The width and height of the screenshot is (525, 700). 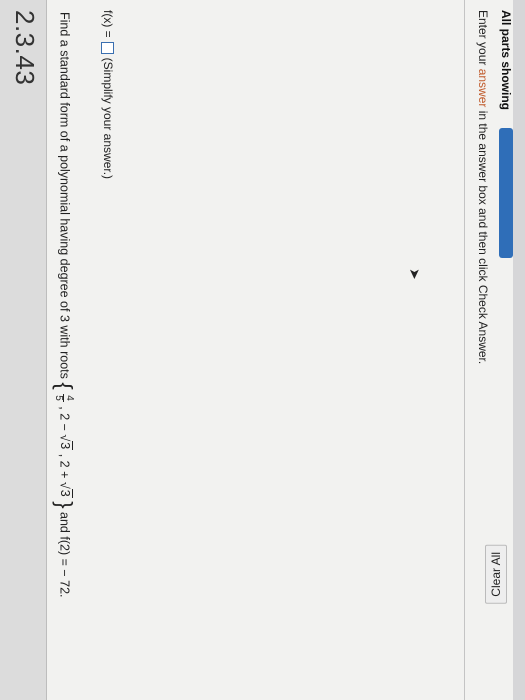 What do you see at coordinates (23, 350) in the screenshot?
I see `title-band: 2.3.43` at bounding box center [23, 350].